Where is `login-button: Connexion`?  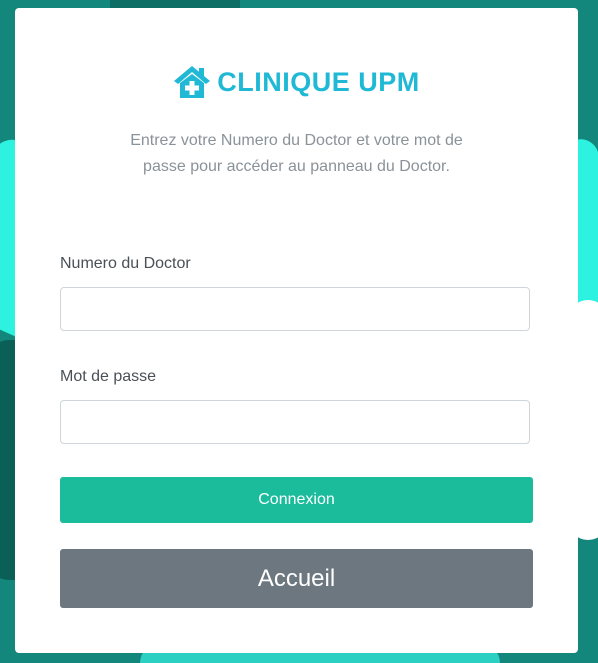
login-button: Connexion is located at coordinates (296, 500).